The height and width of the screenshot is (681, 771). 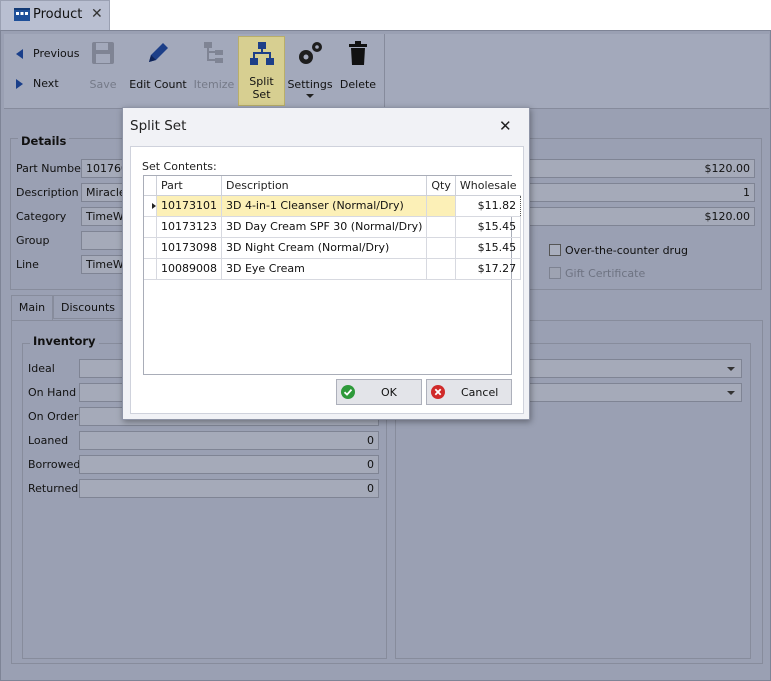 I want to click on inventory-returned-field: 0, so click(x=229, y=488).